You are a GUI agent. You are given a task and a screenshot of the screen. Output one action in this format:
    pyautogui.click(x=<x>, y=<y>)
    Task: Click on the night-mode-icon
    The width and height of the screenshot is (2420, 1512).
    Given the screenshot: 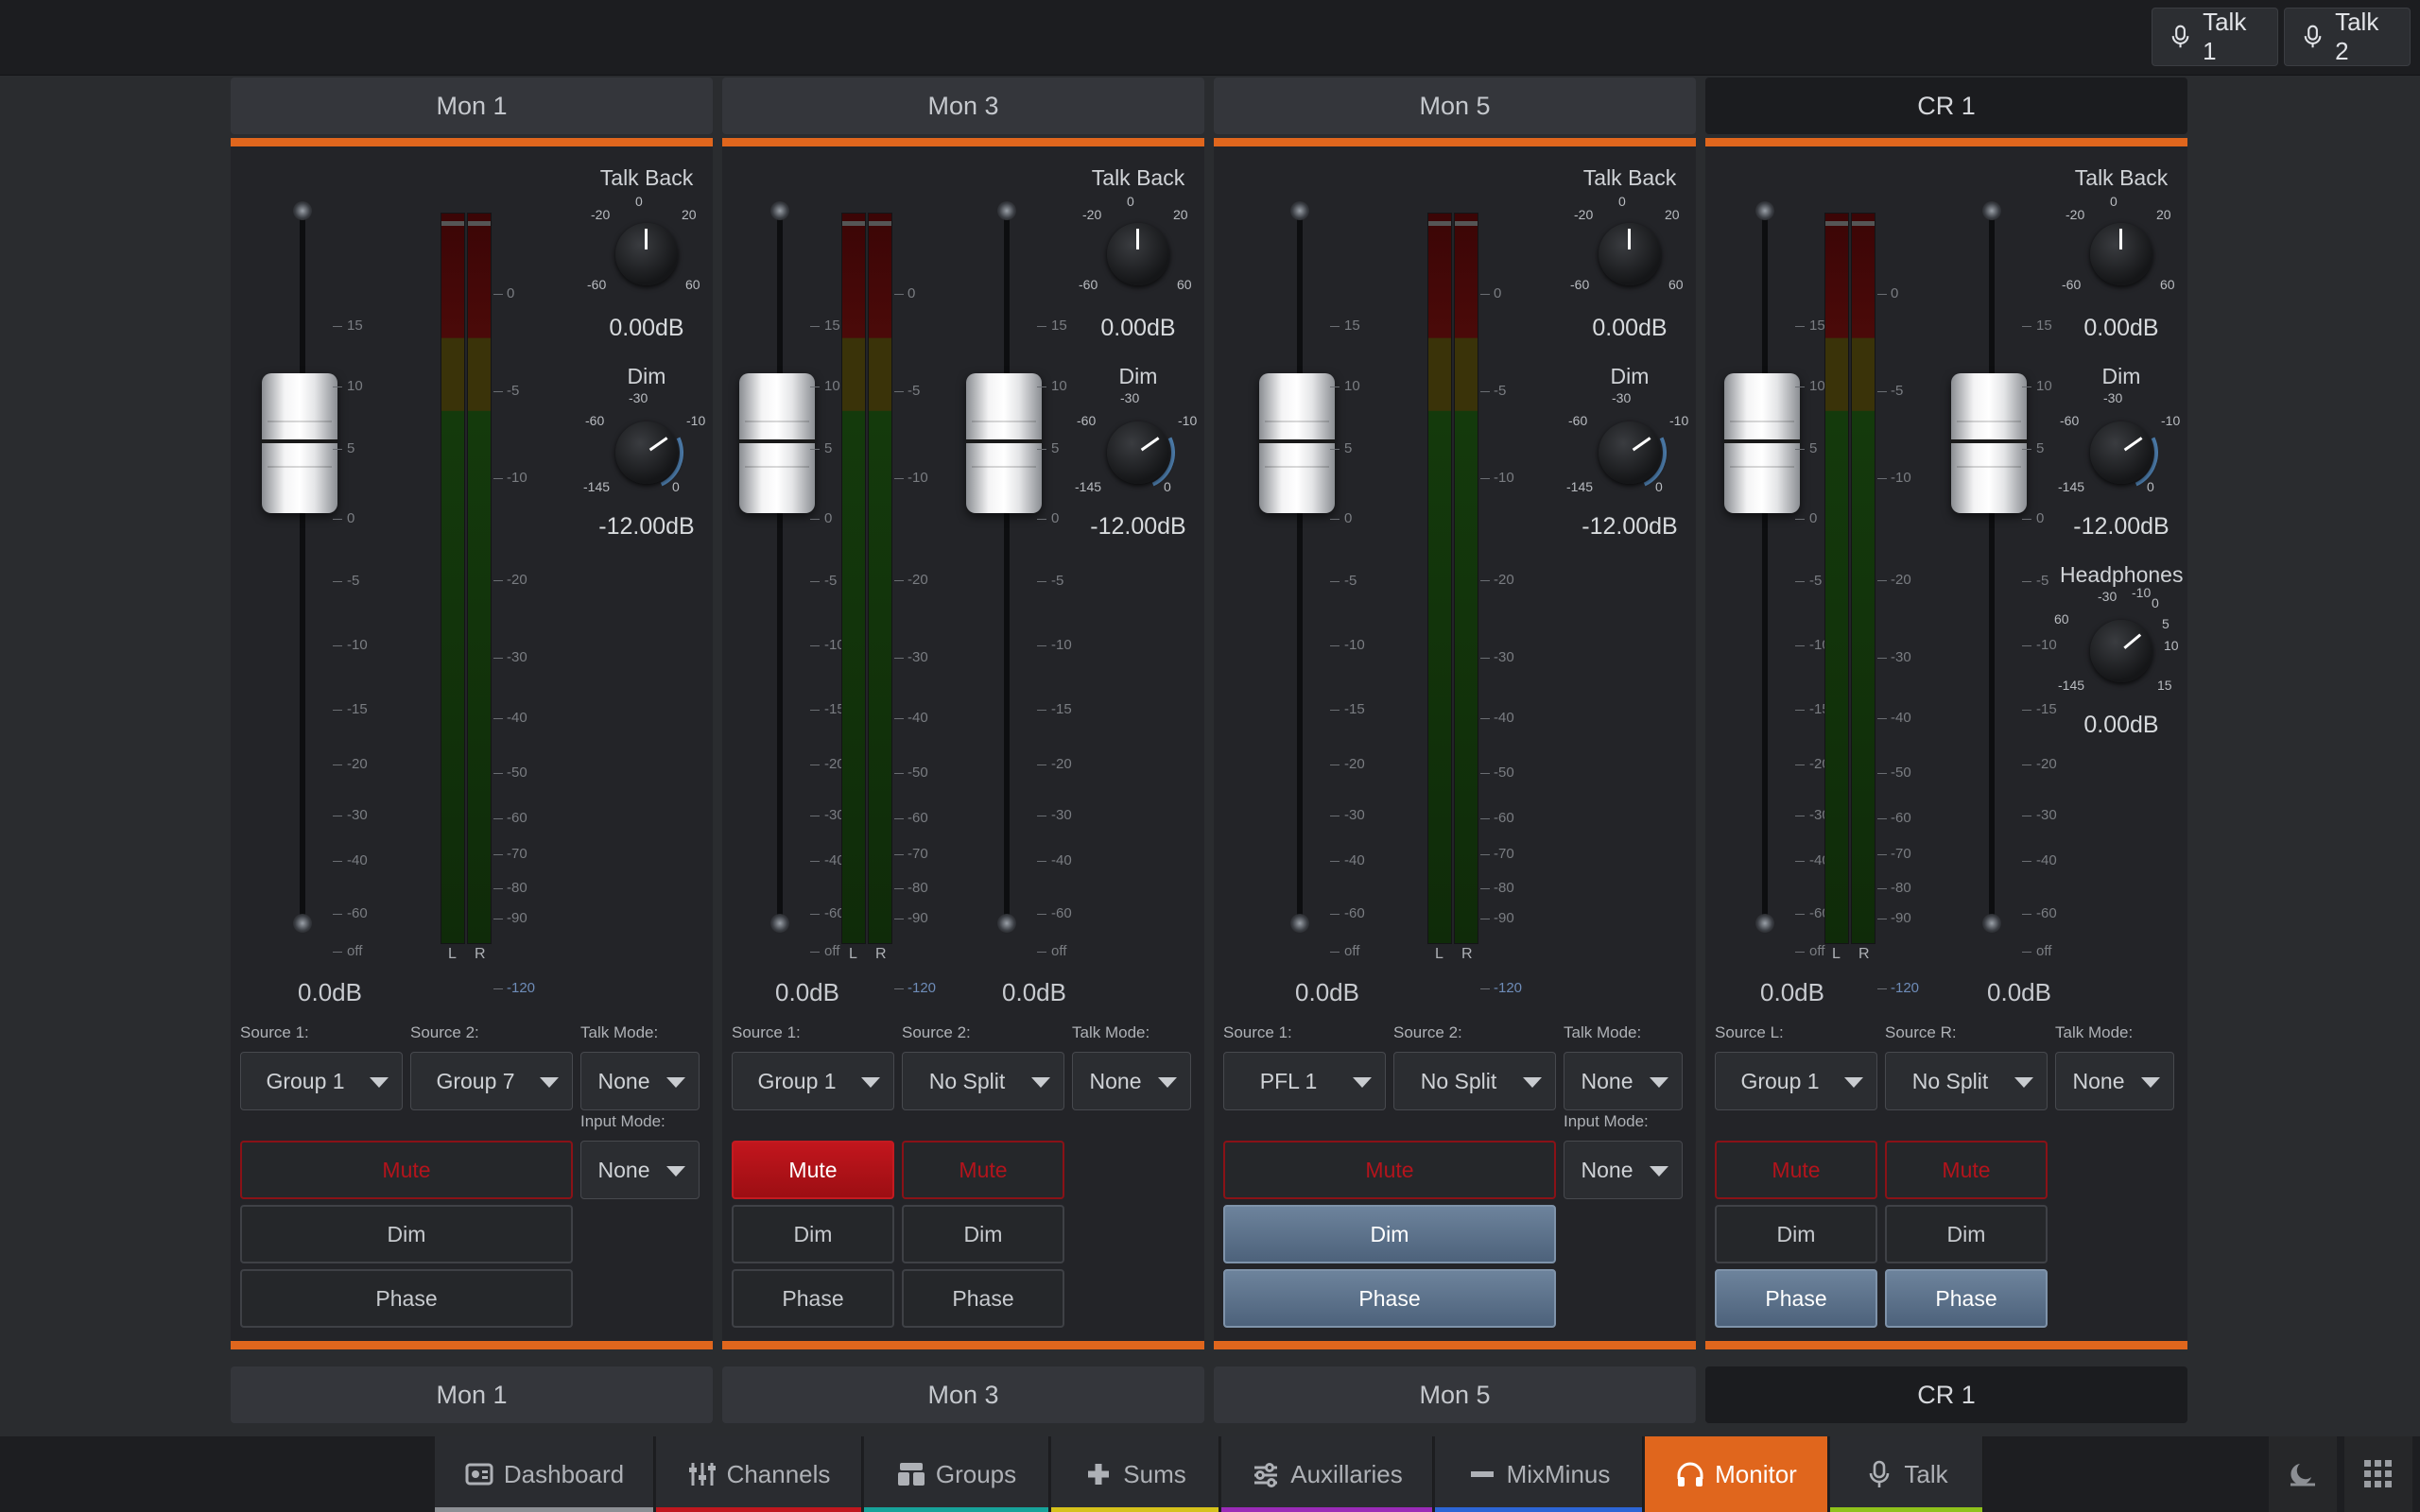 What is the action you would take?
    pyautogui.click(x=2302, y=1475)
    